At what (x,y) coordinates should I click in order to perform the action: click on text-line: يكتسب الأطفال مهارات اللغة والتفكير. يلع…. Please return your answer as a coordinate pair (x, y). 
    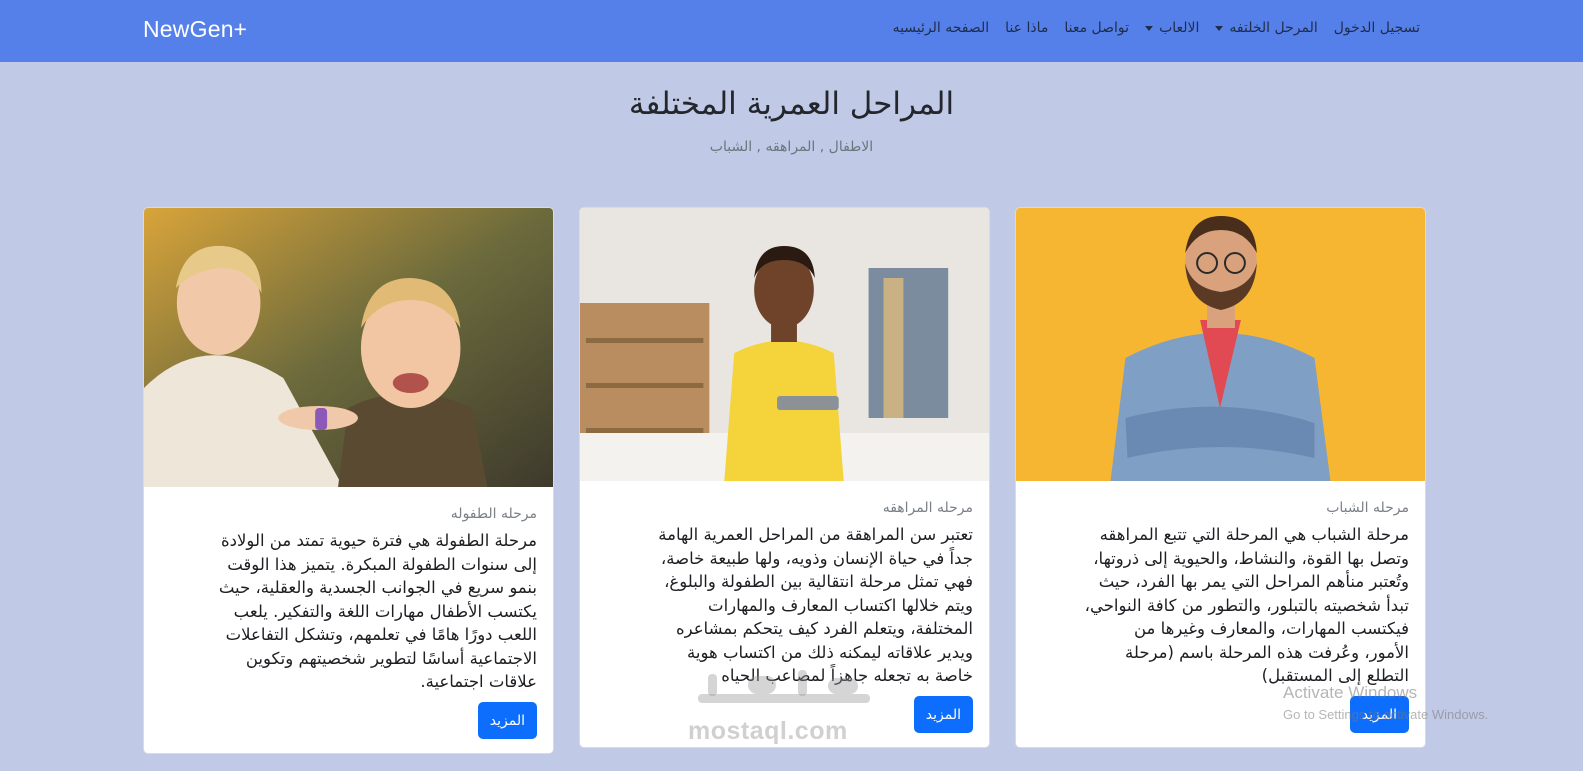
    Looking at the image, I should click on (385, 611).